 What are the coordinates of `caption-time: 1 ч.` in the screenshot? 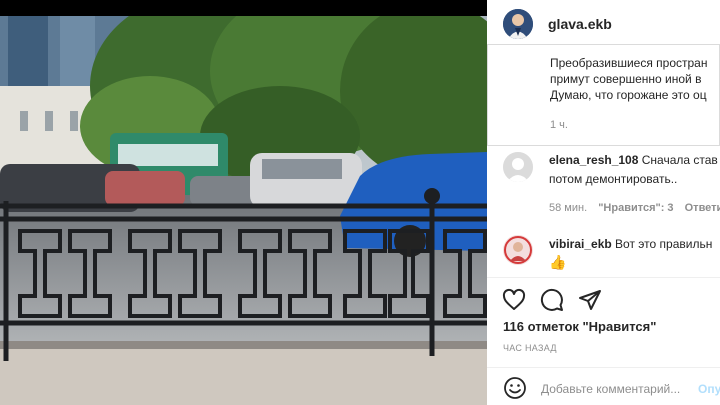 It's located at (559, 125).